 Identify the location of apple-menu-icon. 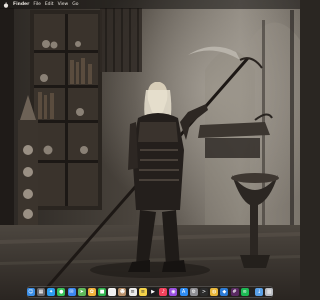
(6, 4).